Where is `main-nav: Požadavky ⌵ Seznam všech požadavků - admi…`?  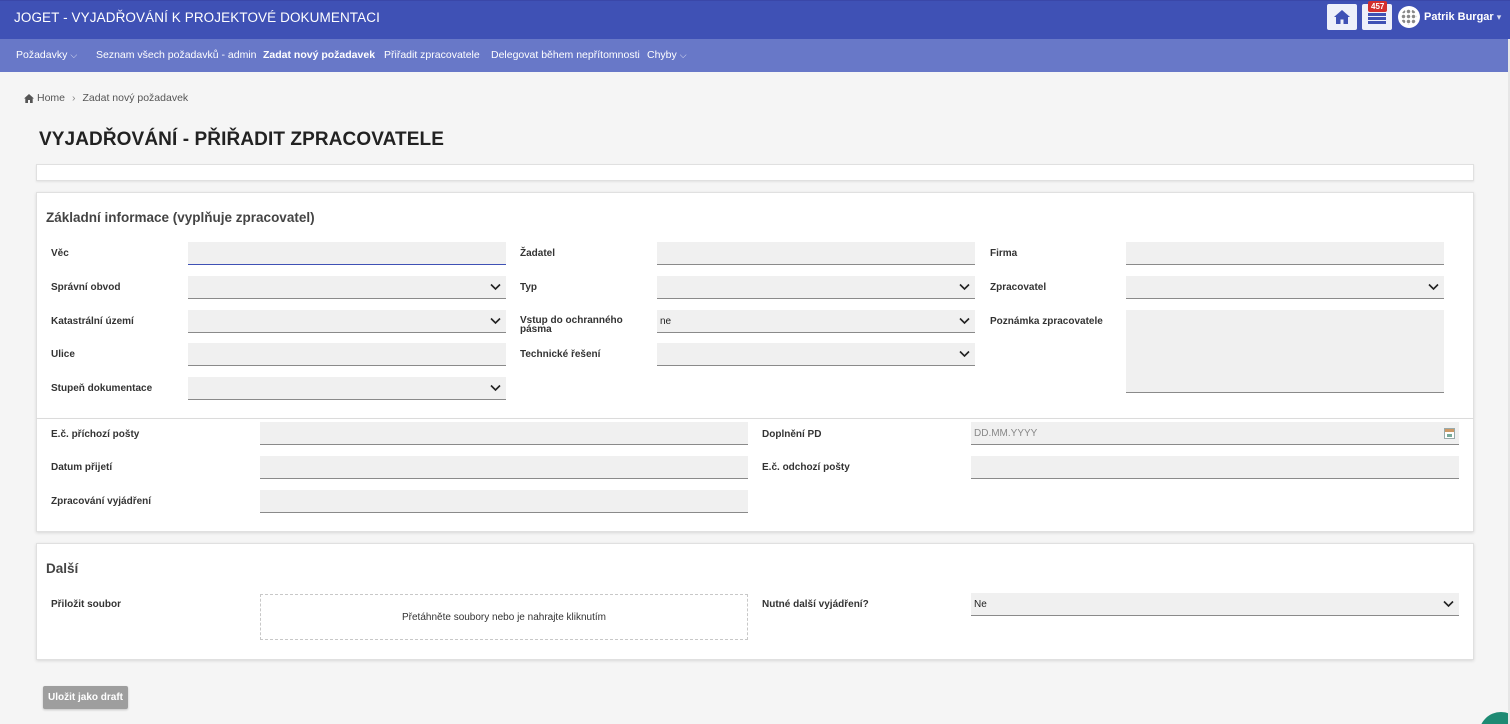 main-nav: Požadavky ⌵ Seznam všech požadavků - admi… is located at coordinates (755, 55).